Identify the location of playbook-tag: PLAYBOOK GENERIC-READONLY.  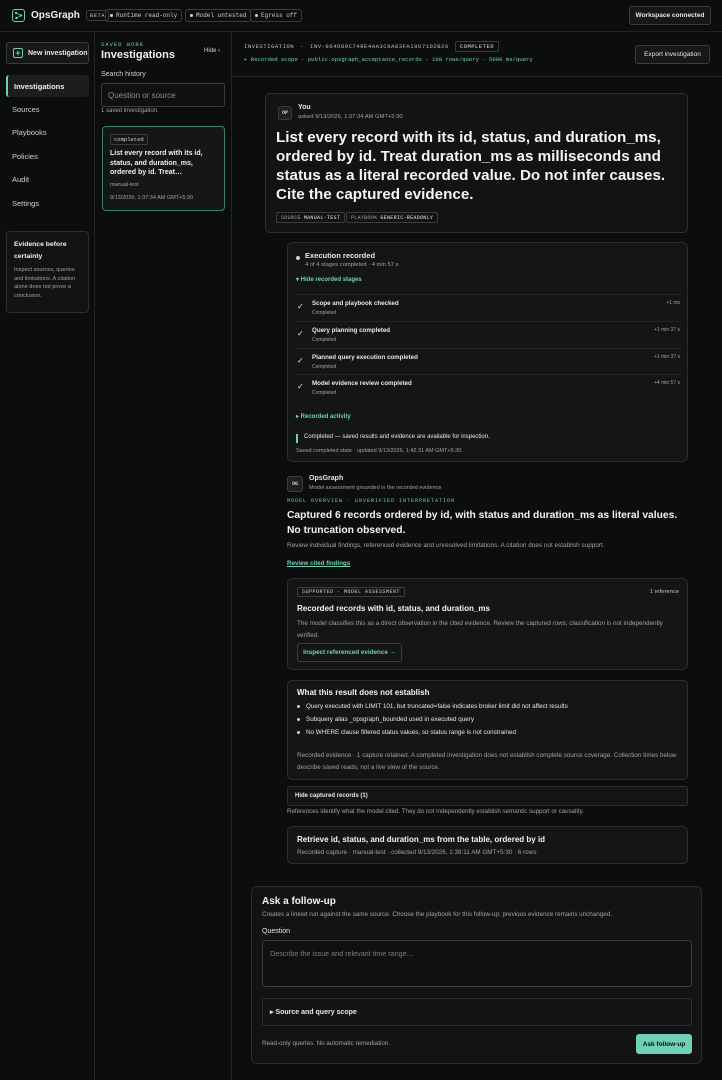
(392, 217).